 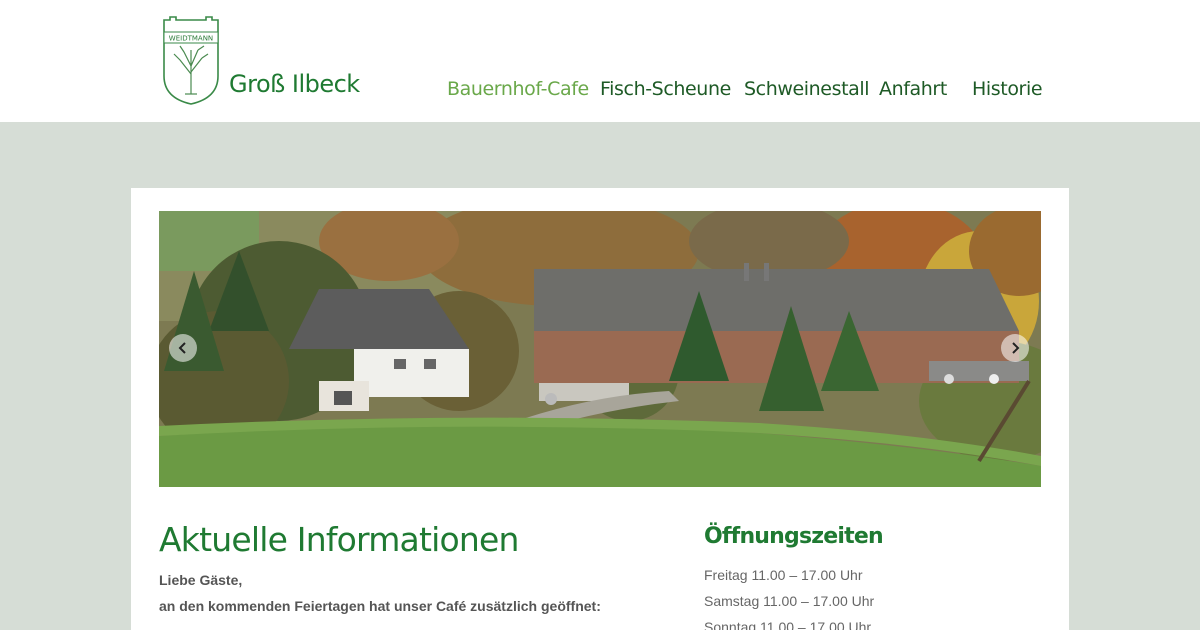 What do you see at coordinates (665, 89) in the screenshot?
I see `nav-item-fisch-scheune: Fisch-Scheune` at bounding box center [665, 89].